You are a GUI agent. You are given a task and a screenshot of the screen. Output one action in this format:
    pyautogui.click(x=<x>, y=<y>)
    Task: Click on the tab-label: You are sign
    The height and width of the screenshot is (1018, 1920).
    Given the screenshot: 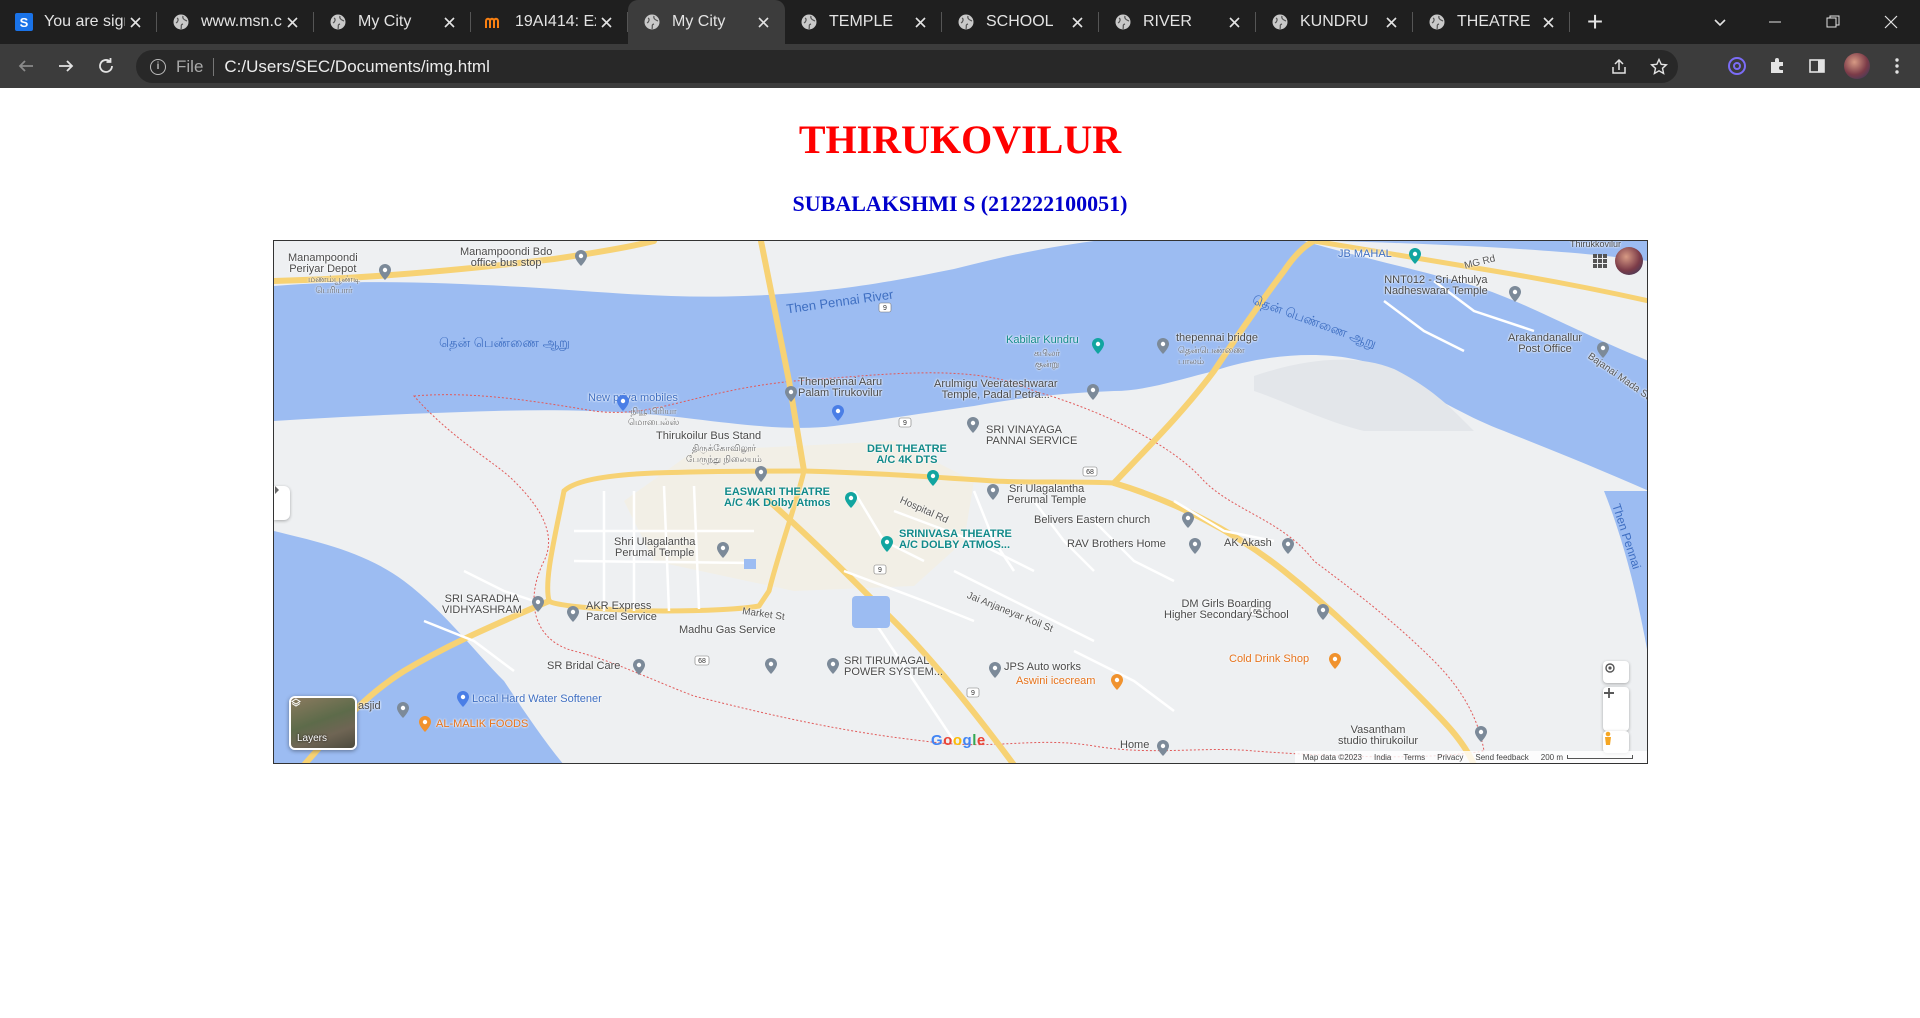 What is the action you would take?
    pyautogui.click(x=84, y=21)
    